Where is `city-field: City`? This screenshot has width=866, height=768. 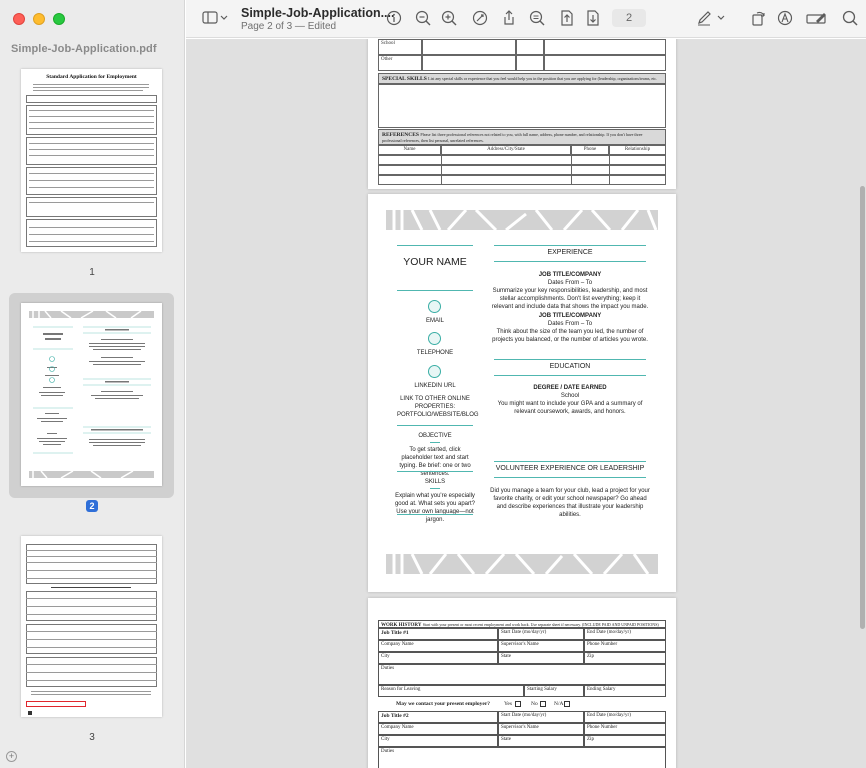 city-field: City is located at coordinates (438, 658).